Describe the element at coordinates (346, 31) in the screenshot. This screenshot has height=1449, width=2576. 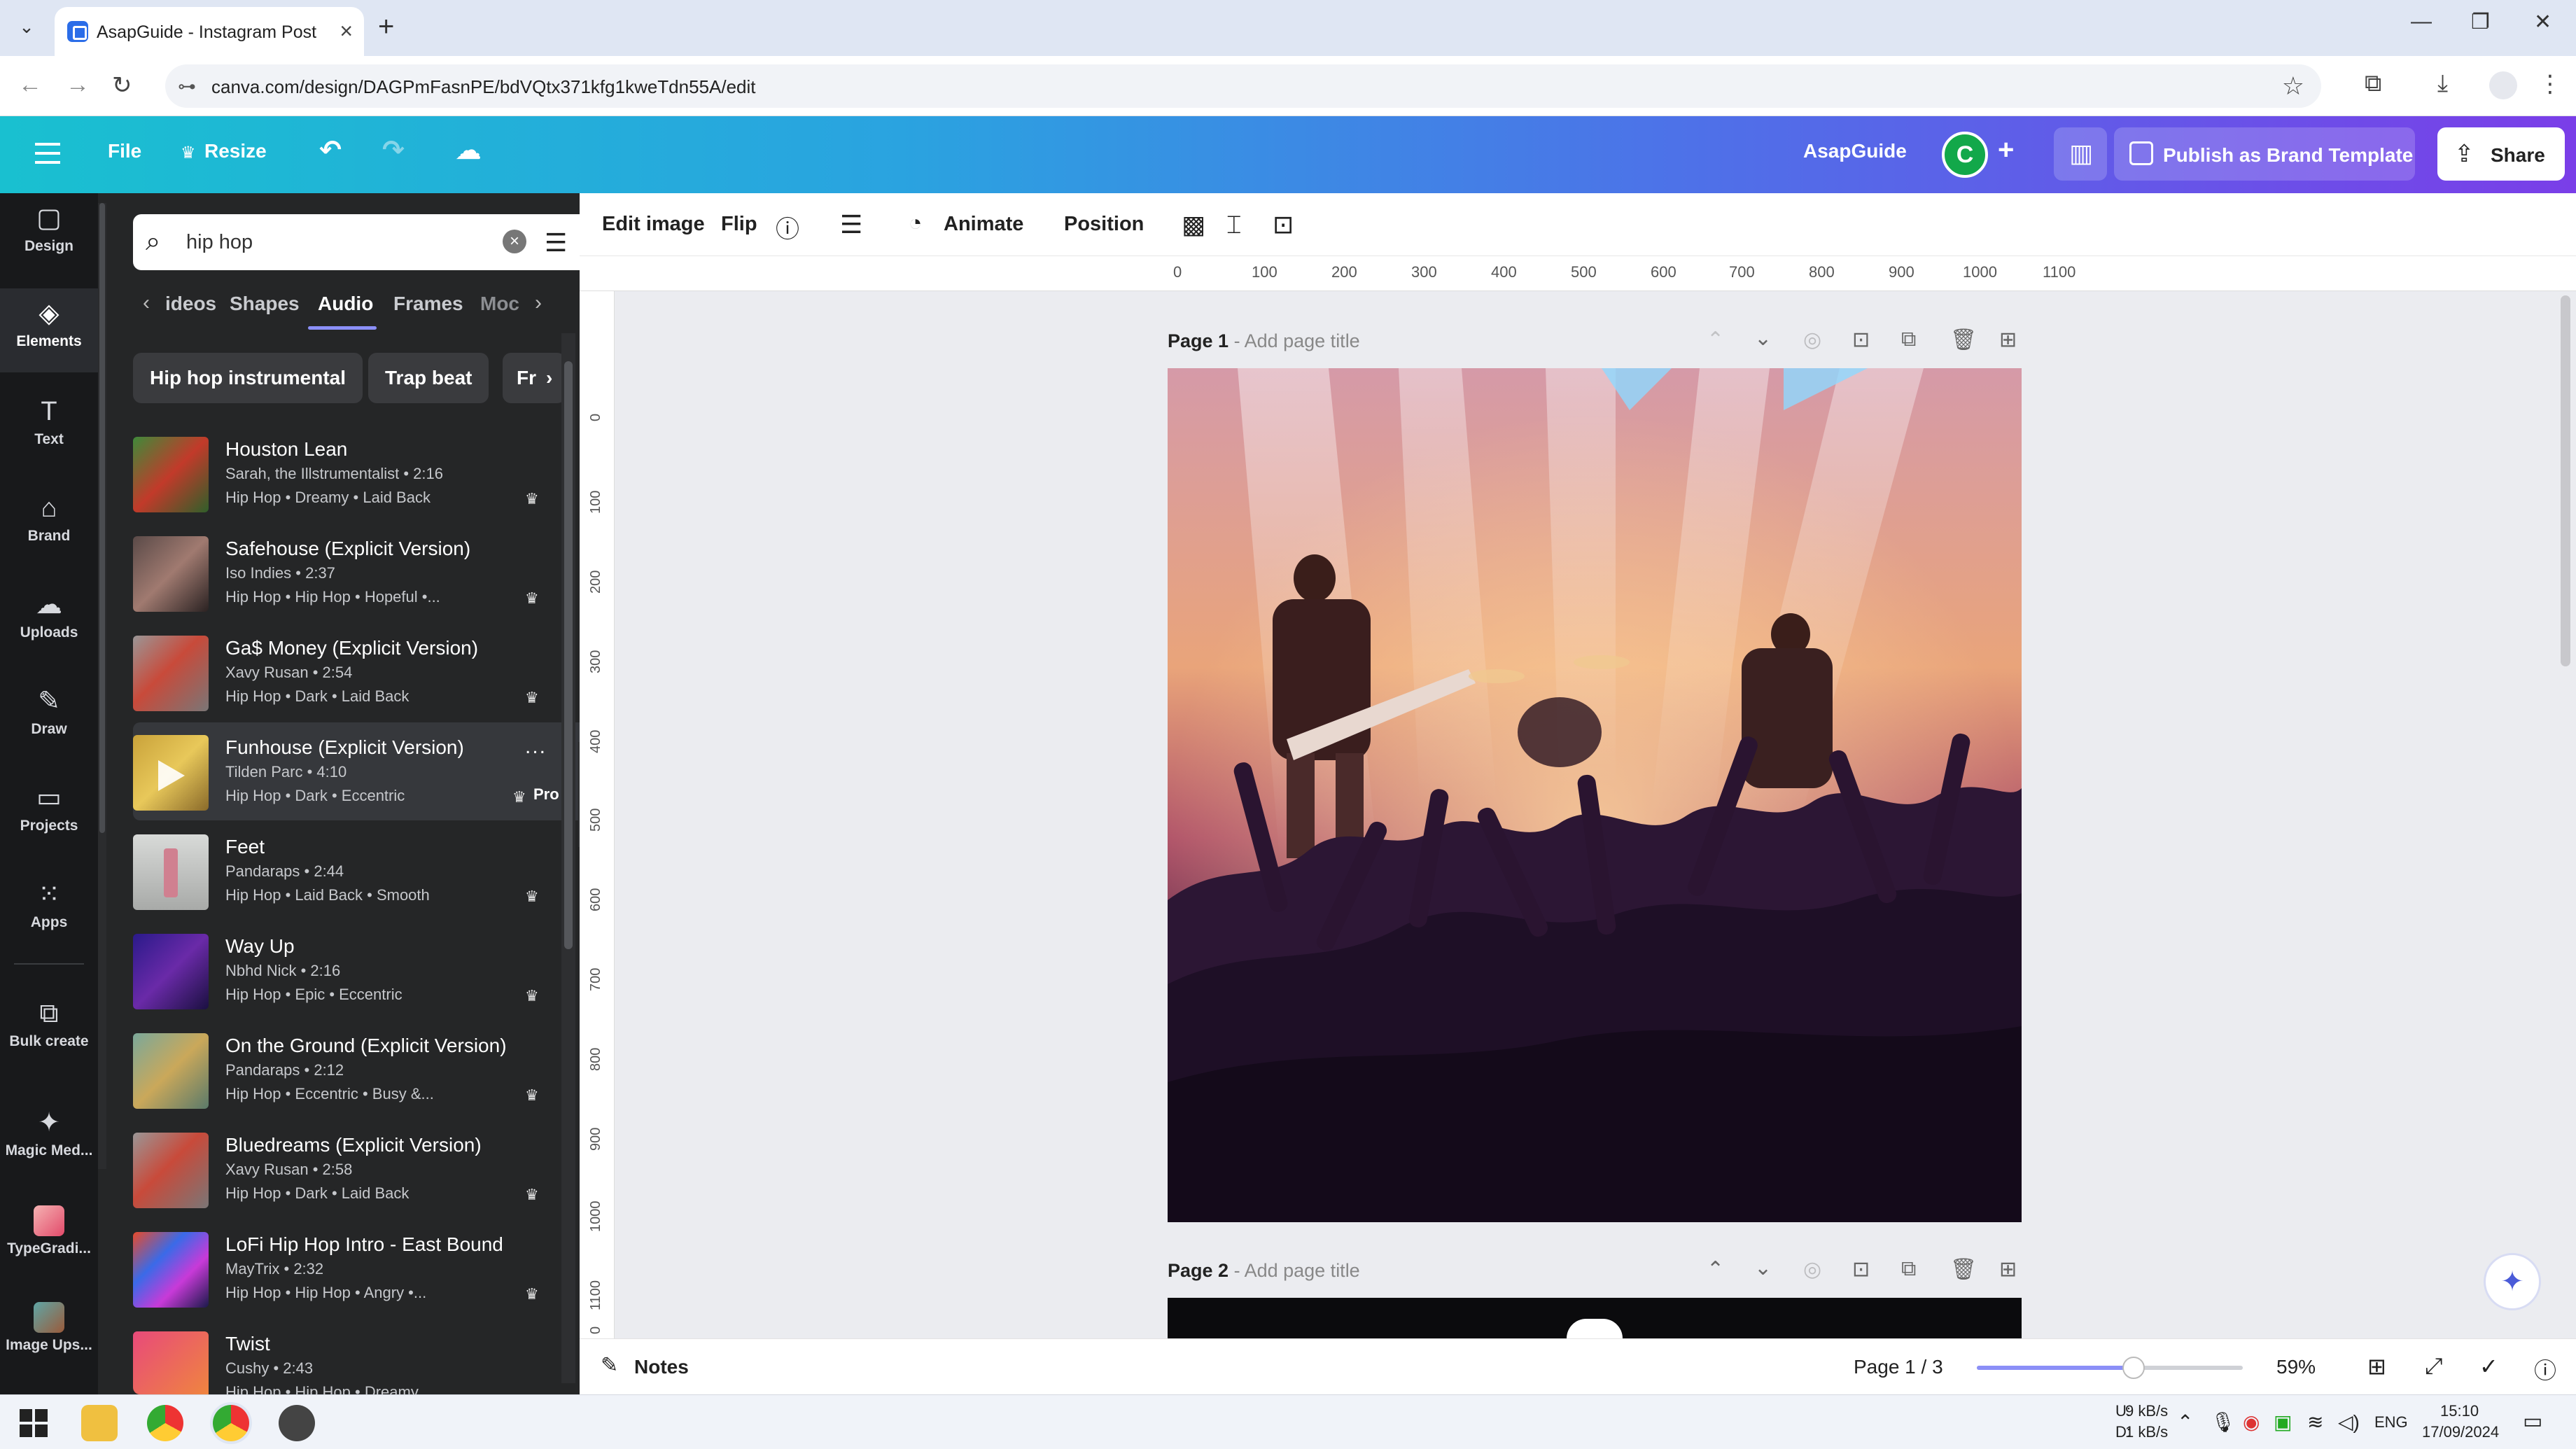
I see `tab-close-icon: ×` at that location.